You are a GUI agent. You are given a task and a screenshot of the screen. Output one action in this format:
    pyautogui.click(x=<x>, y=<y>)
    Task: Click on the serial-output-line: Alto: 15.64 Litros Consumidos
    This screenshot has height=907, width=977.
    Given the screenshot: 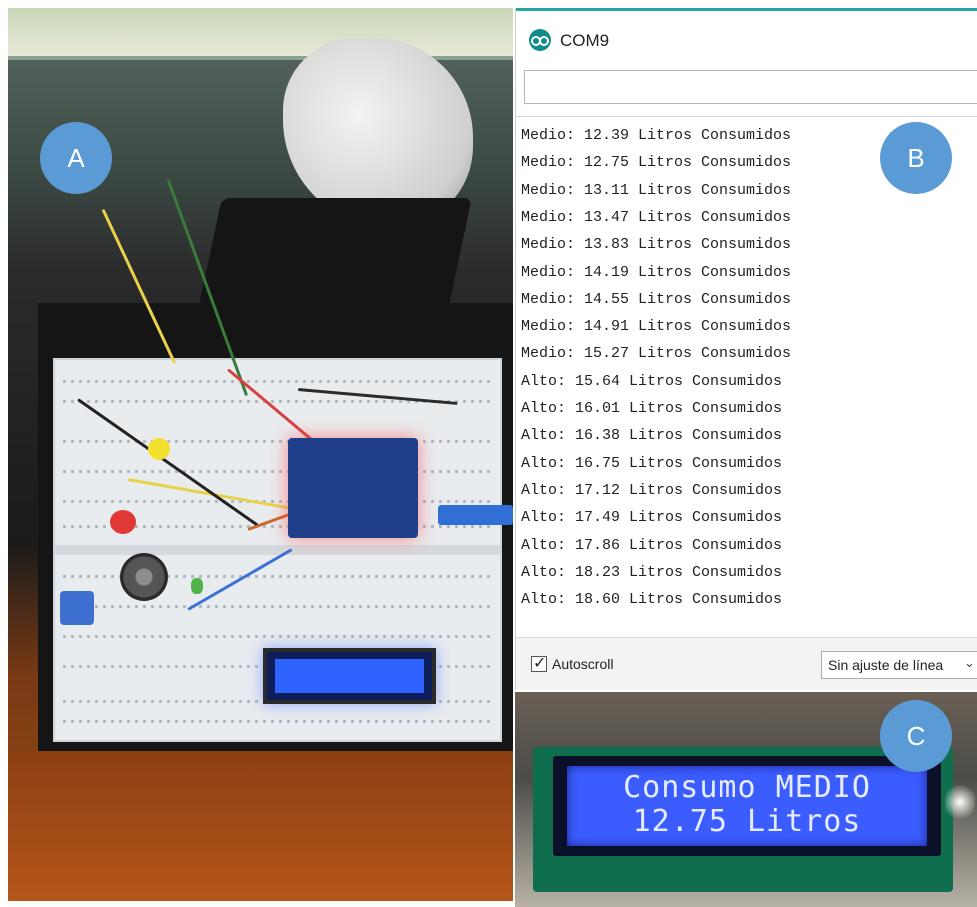 What is the action you would take?
    pyautogui.click(x=652, y=381)
    